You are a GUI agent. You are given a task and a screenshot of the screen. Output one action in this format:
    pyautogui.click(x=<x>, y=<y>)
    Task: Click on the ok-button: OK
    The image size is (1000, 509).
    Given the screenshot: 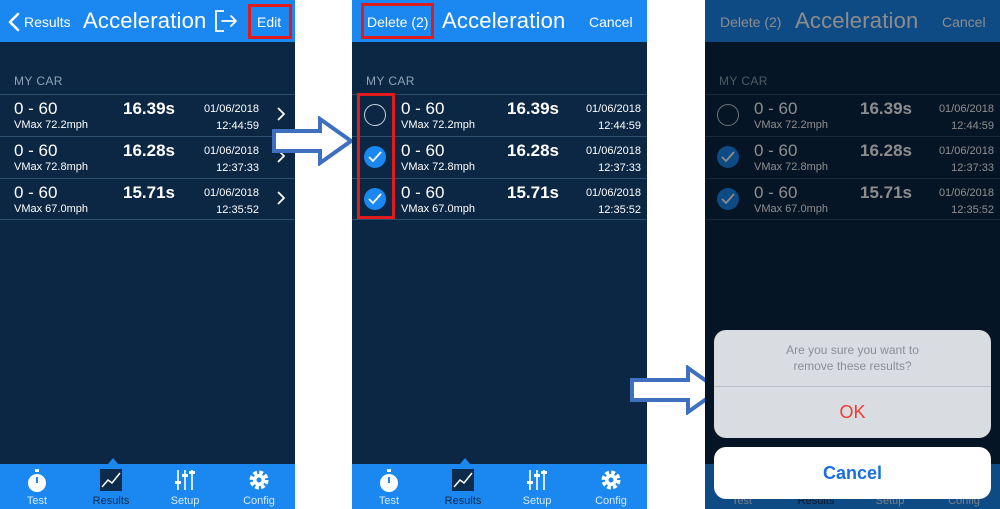 What is the action you would take?
    pyautogui.click(x=852, y=412)
    